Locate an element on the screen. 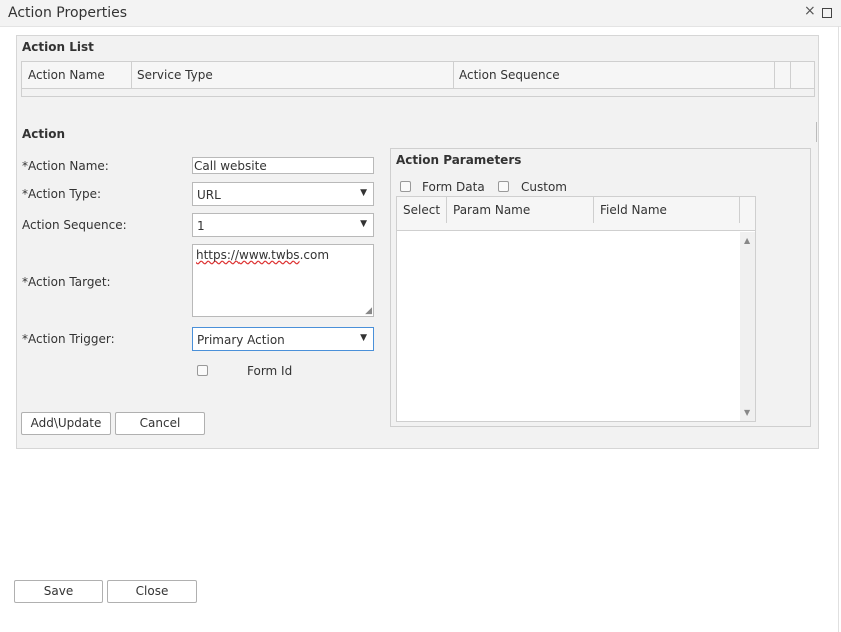 This screenshot has width=841, height=632. maximize-icon is located at coordinates (827, 13).